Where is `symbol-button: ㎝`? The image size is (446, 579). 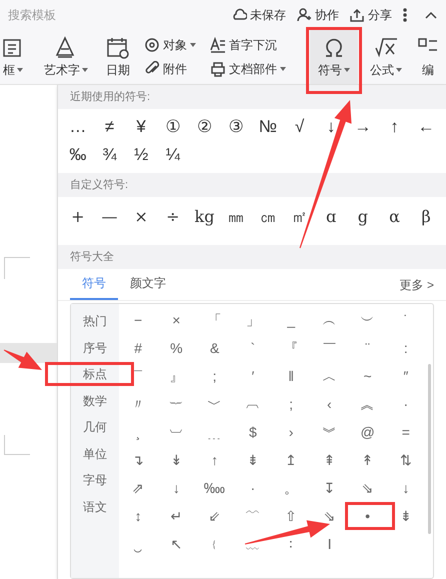
symbol-button: ㎝ is located at coordinates (268, 217).